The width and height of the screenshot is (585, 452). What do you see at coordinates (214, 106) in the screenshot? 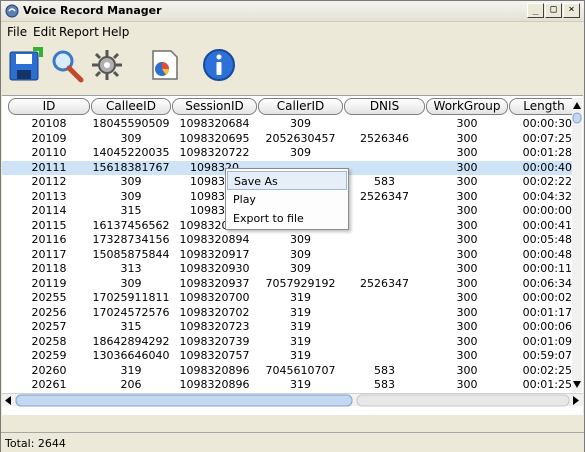
I see `column-header-sessionid: SessionID` at bounding box center [214, 106].